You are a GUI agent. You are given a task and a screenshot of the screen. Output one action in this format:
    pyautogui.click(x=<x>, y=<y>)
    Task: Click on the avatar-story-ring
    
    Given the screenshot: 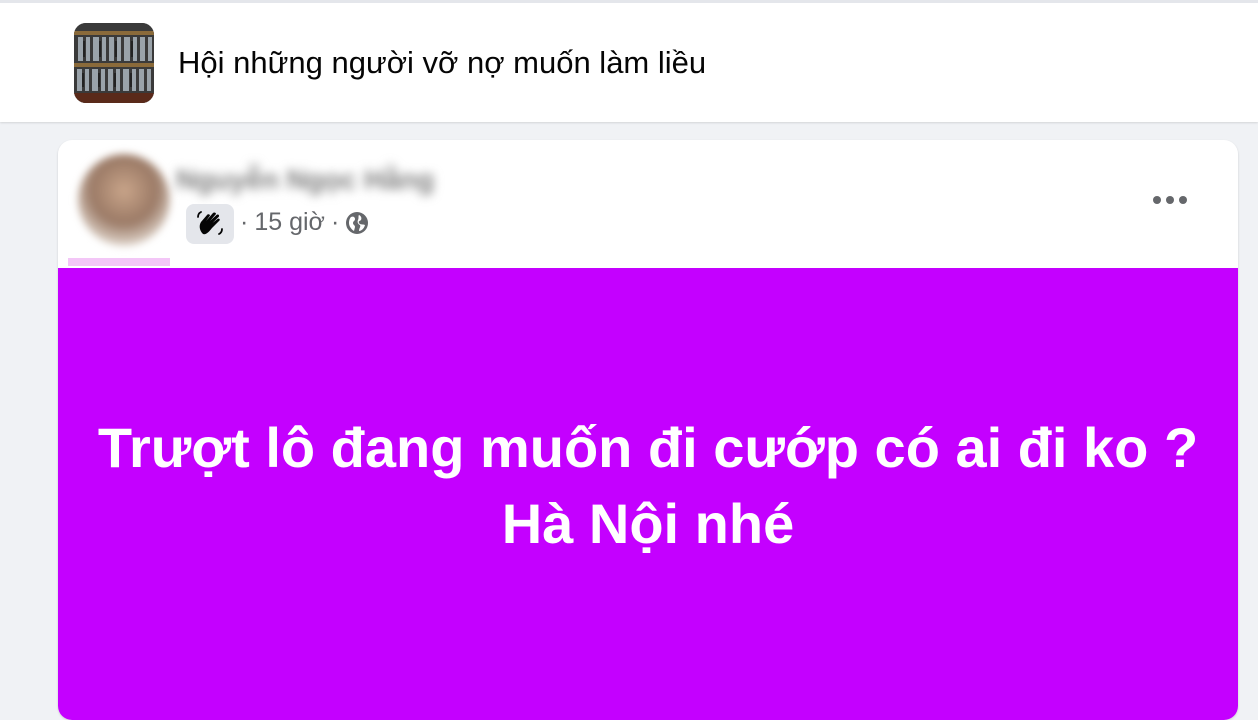 What is the action you would take?
    pyautogui.click(x=119, y=262)
    